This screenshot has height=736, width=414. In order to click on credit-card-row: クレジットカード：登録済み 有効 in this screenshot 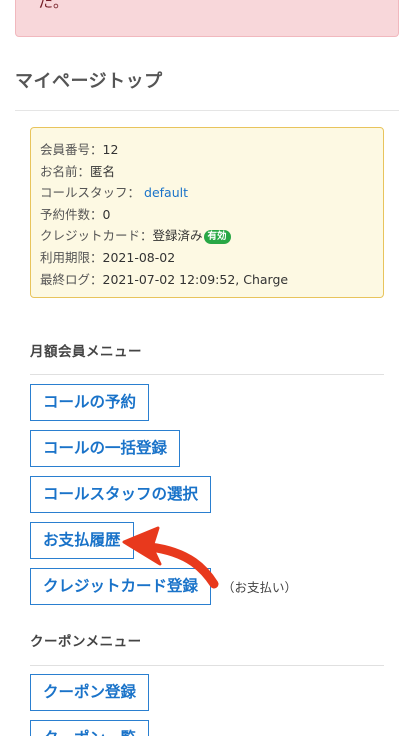, I will do `click(211, 236)`.